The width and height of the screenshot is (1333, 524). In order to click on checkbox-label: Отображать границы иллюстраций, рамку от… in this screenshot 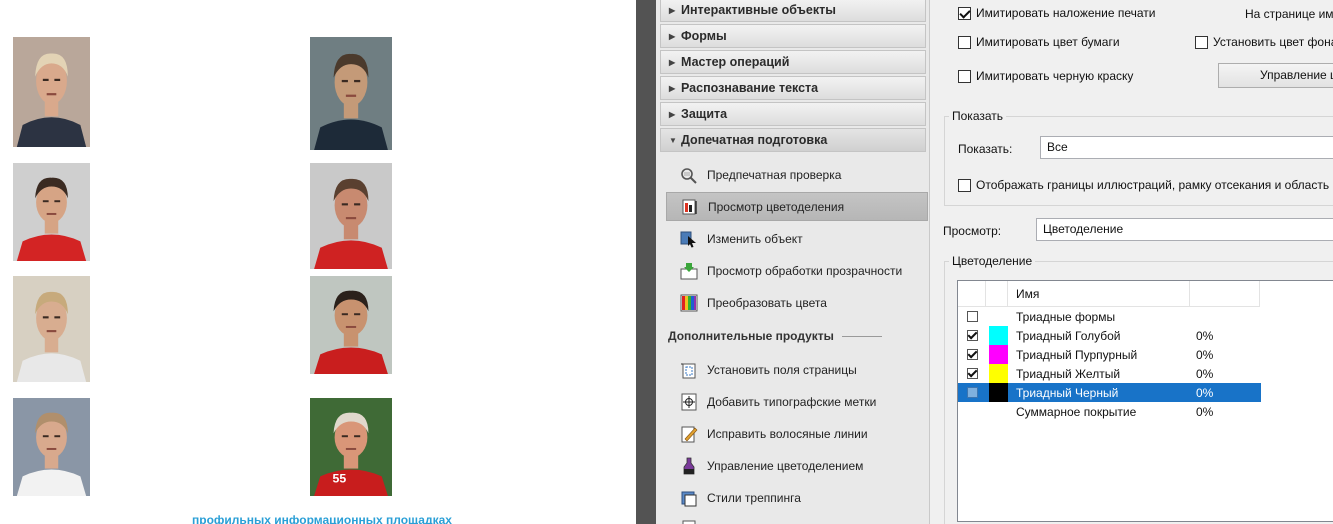, I will do `click(1154, 185)`.